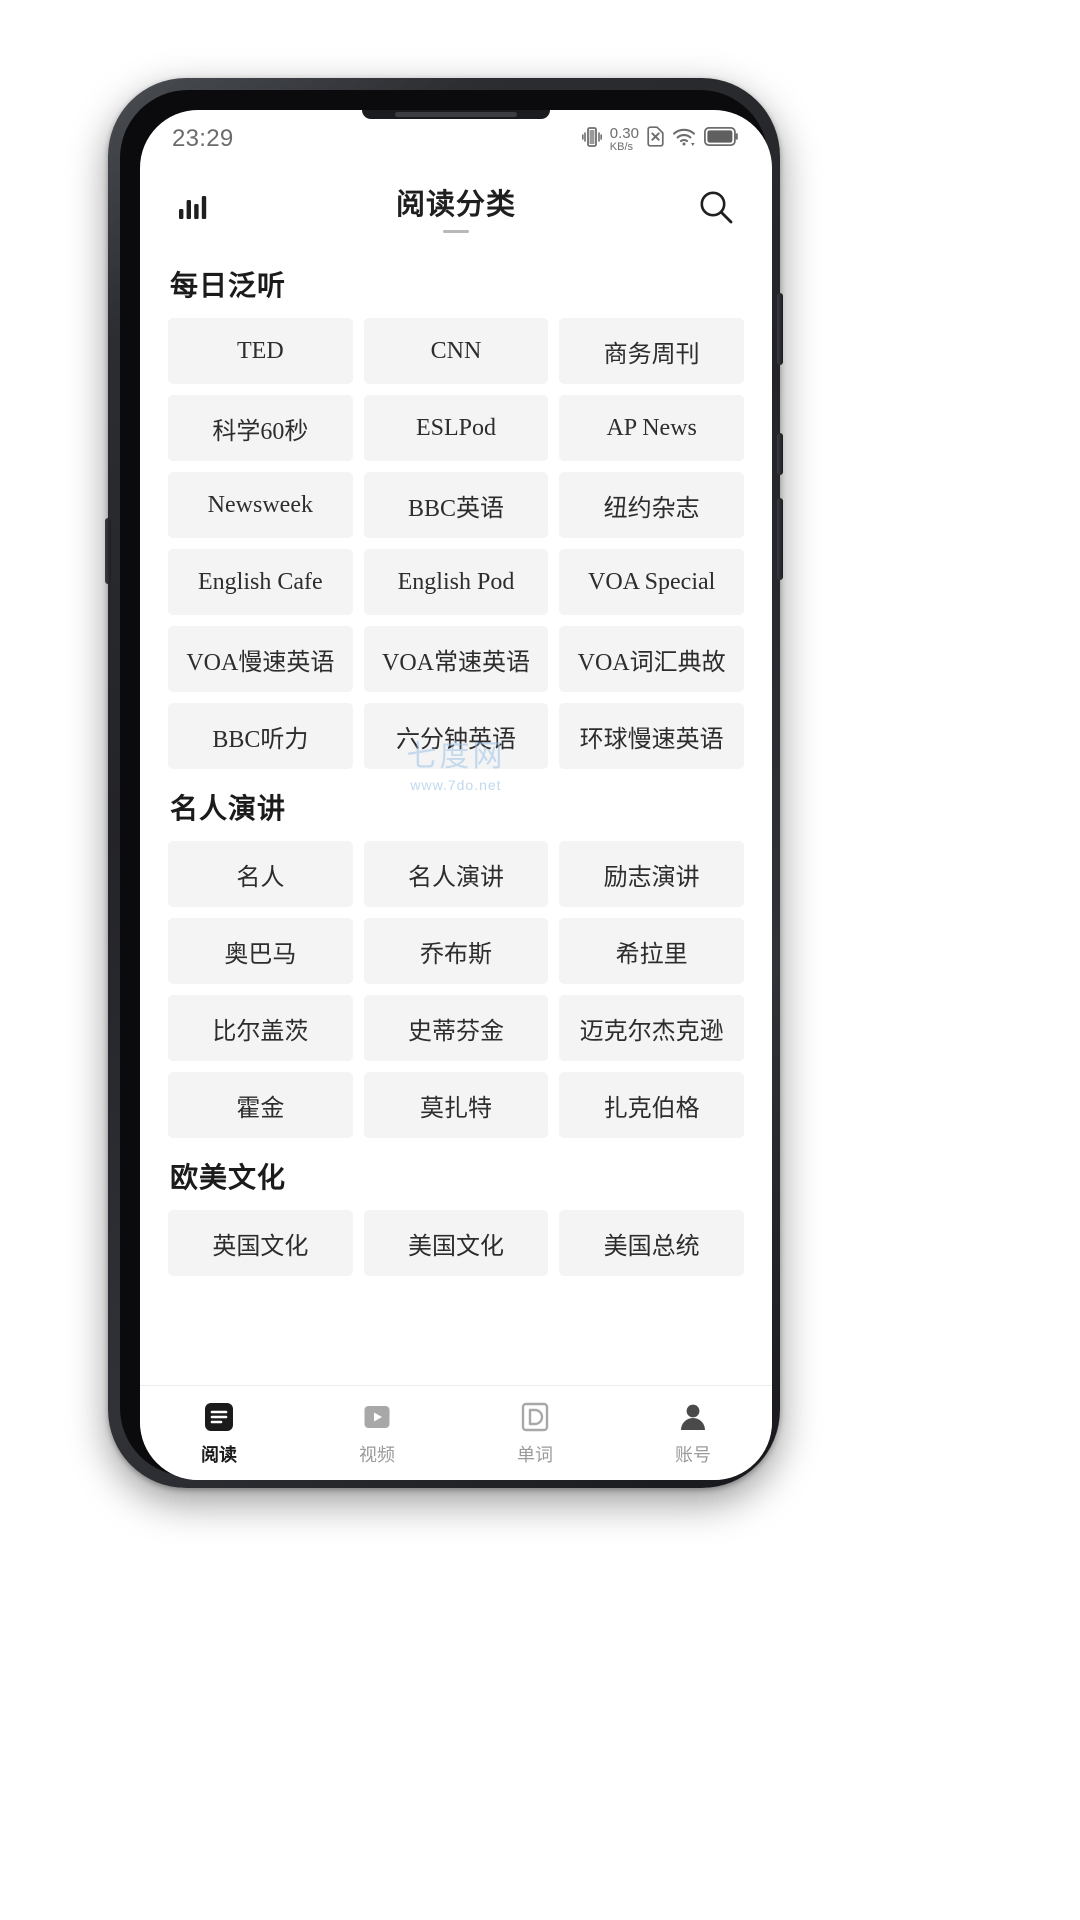 The width and height of the screenshot is (1080, 1920). Describe the element at coordinates (456, 428) in the screenshot. I see `category-chip: ESLPod` at that location.